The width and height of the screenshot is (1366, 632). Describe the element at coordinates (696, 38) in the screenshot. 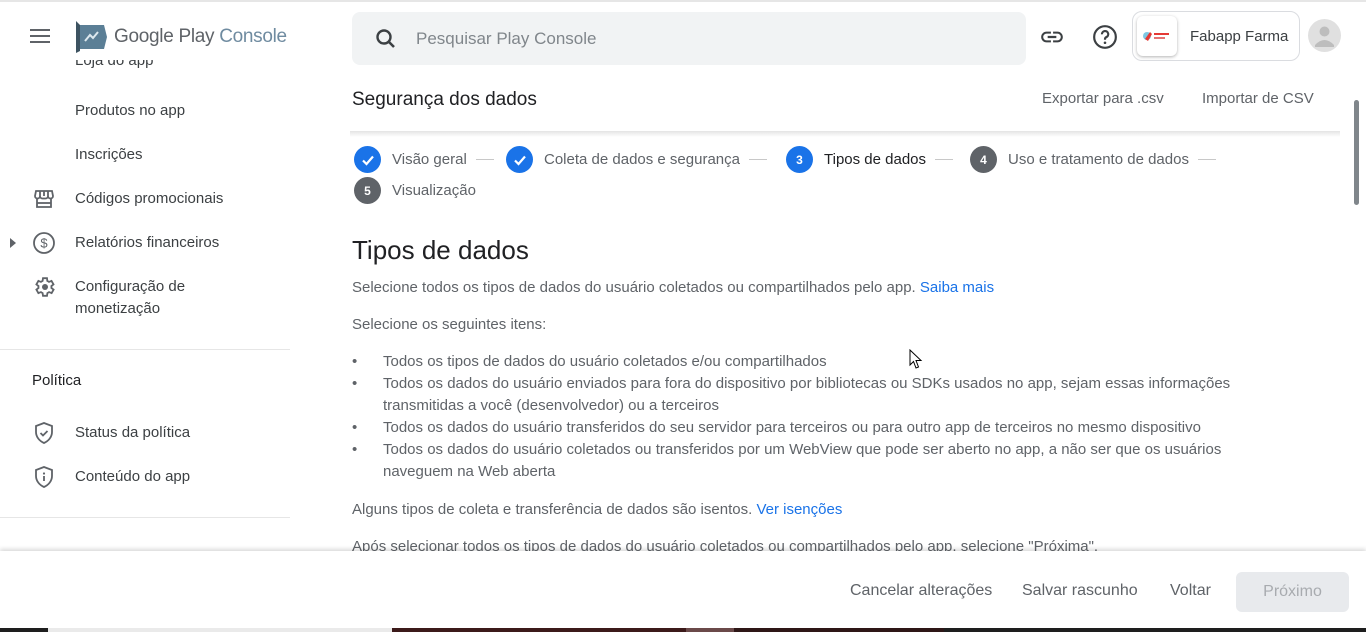

I see `search-input` at that location.